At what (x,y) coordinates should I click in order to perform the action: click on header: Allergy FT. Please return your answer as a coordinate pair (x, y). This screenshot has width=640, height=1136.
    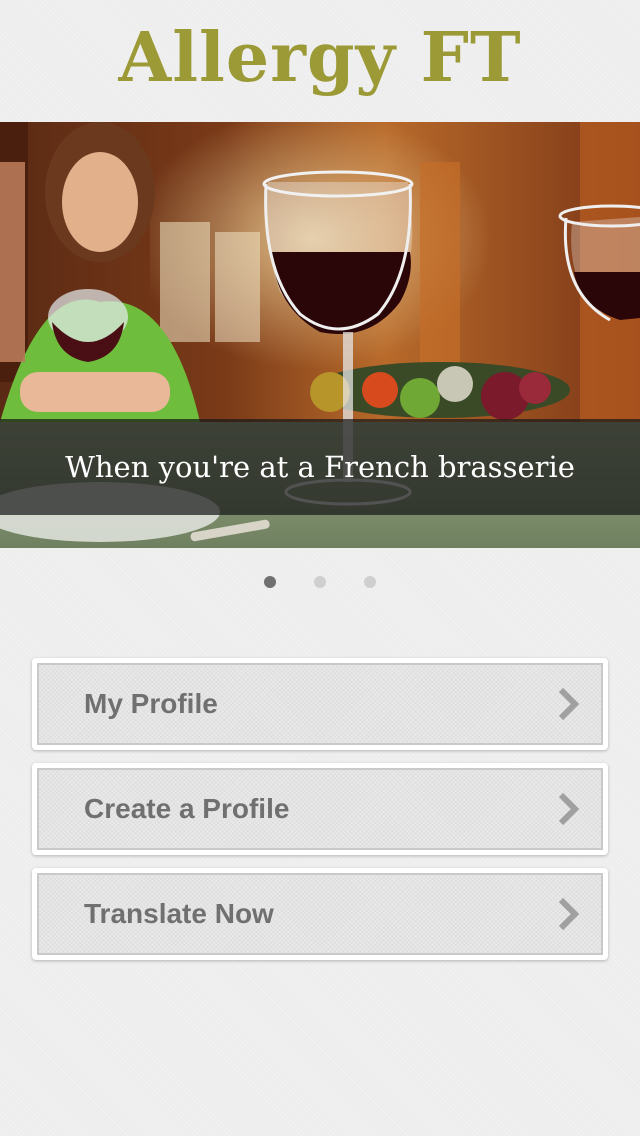
    Looking at the image, I should click on (320, 61).